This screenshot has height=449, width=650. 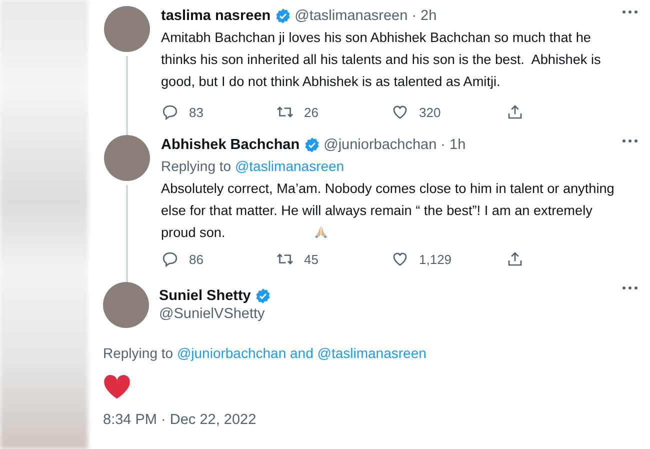 What do you see at coordinates (424, 16) in the screenshot?
I see `tweet-time: · 2h` at bounding box center [424, 16].